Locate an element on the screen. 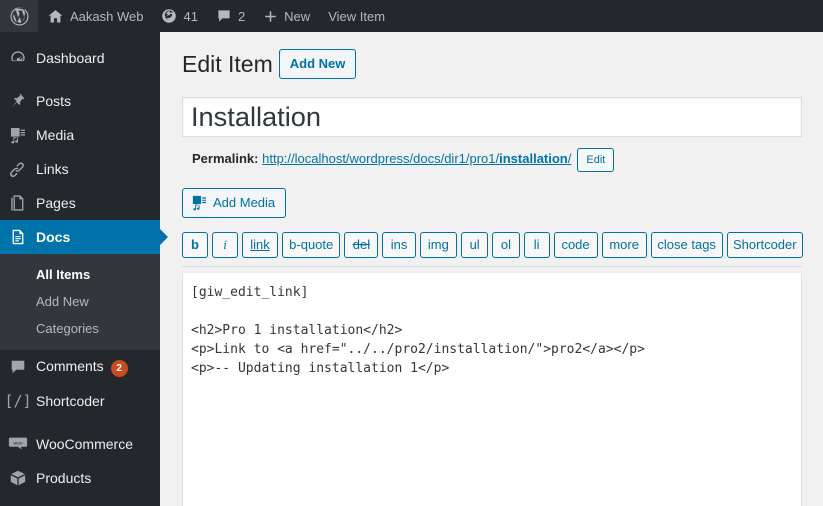 Image resolution: width=823 pixels, height=506 pixels. svg-text: woo is located at coordinates (18, 443).